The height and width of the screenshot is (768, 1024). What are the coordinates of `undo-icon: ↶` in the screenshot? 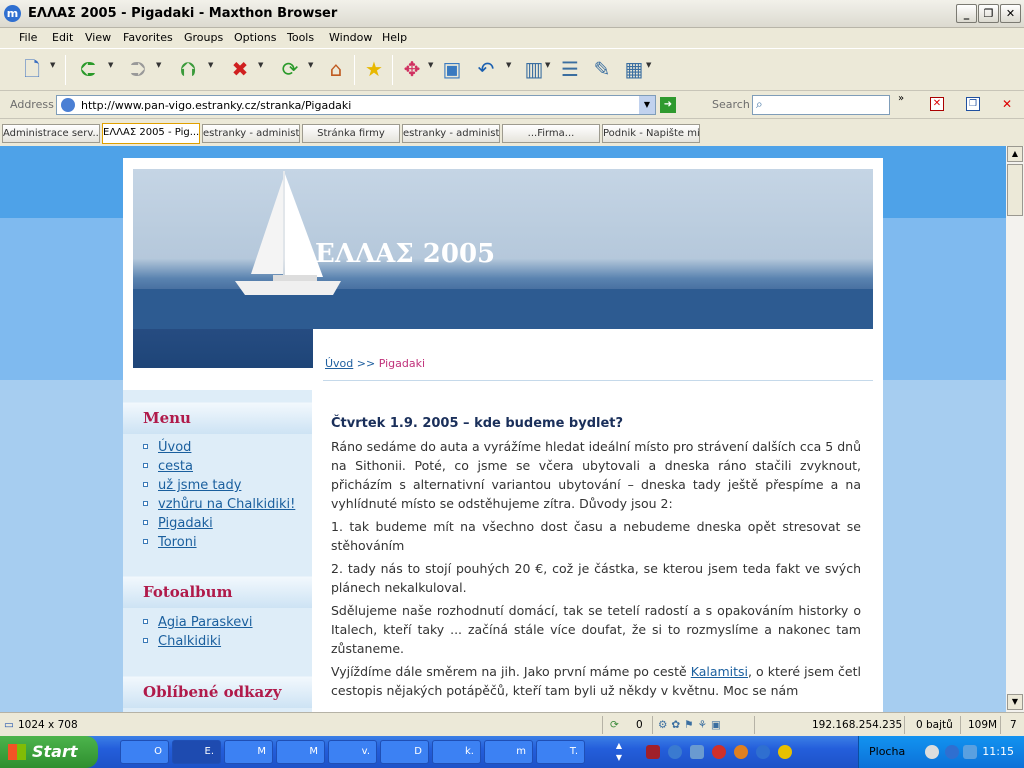 It's located at (486, 69).